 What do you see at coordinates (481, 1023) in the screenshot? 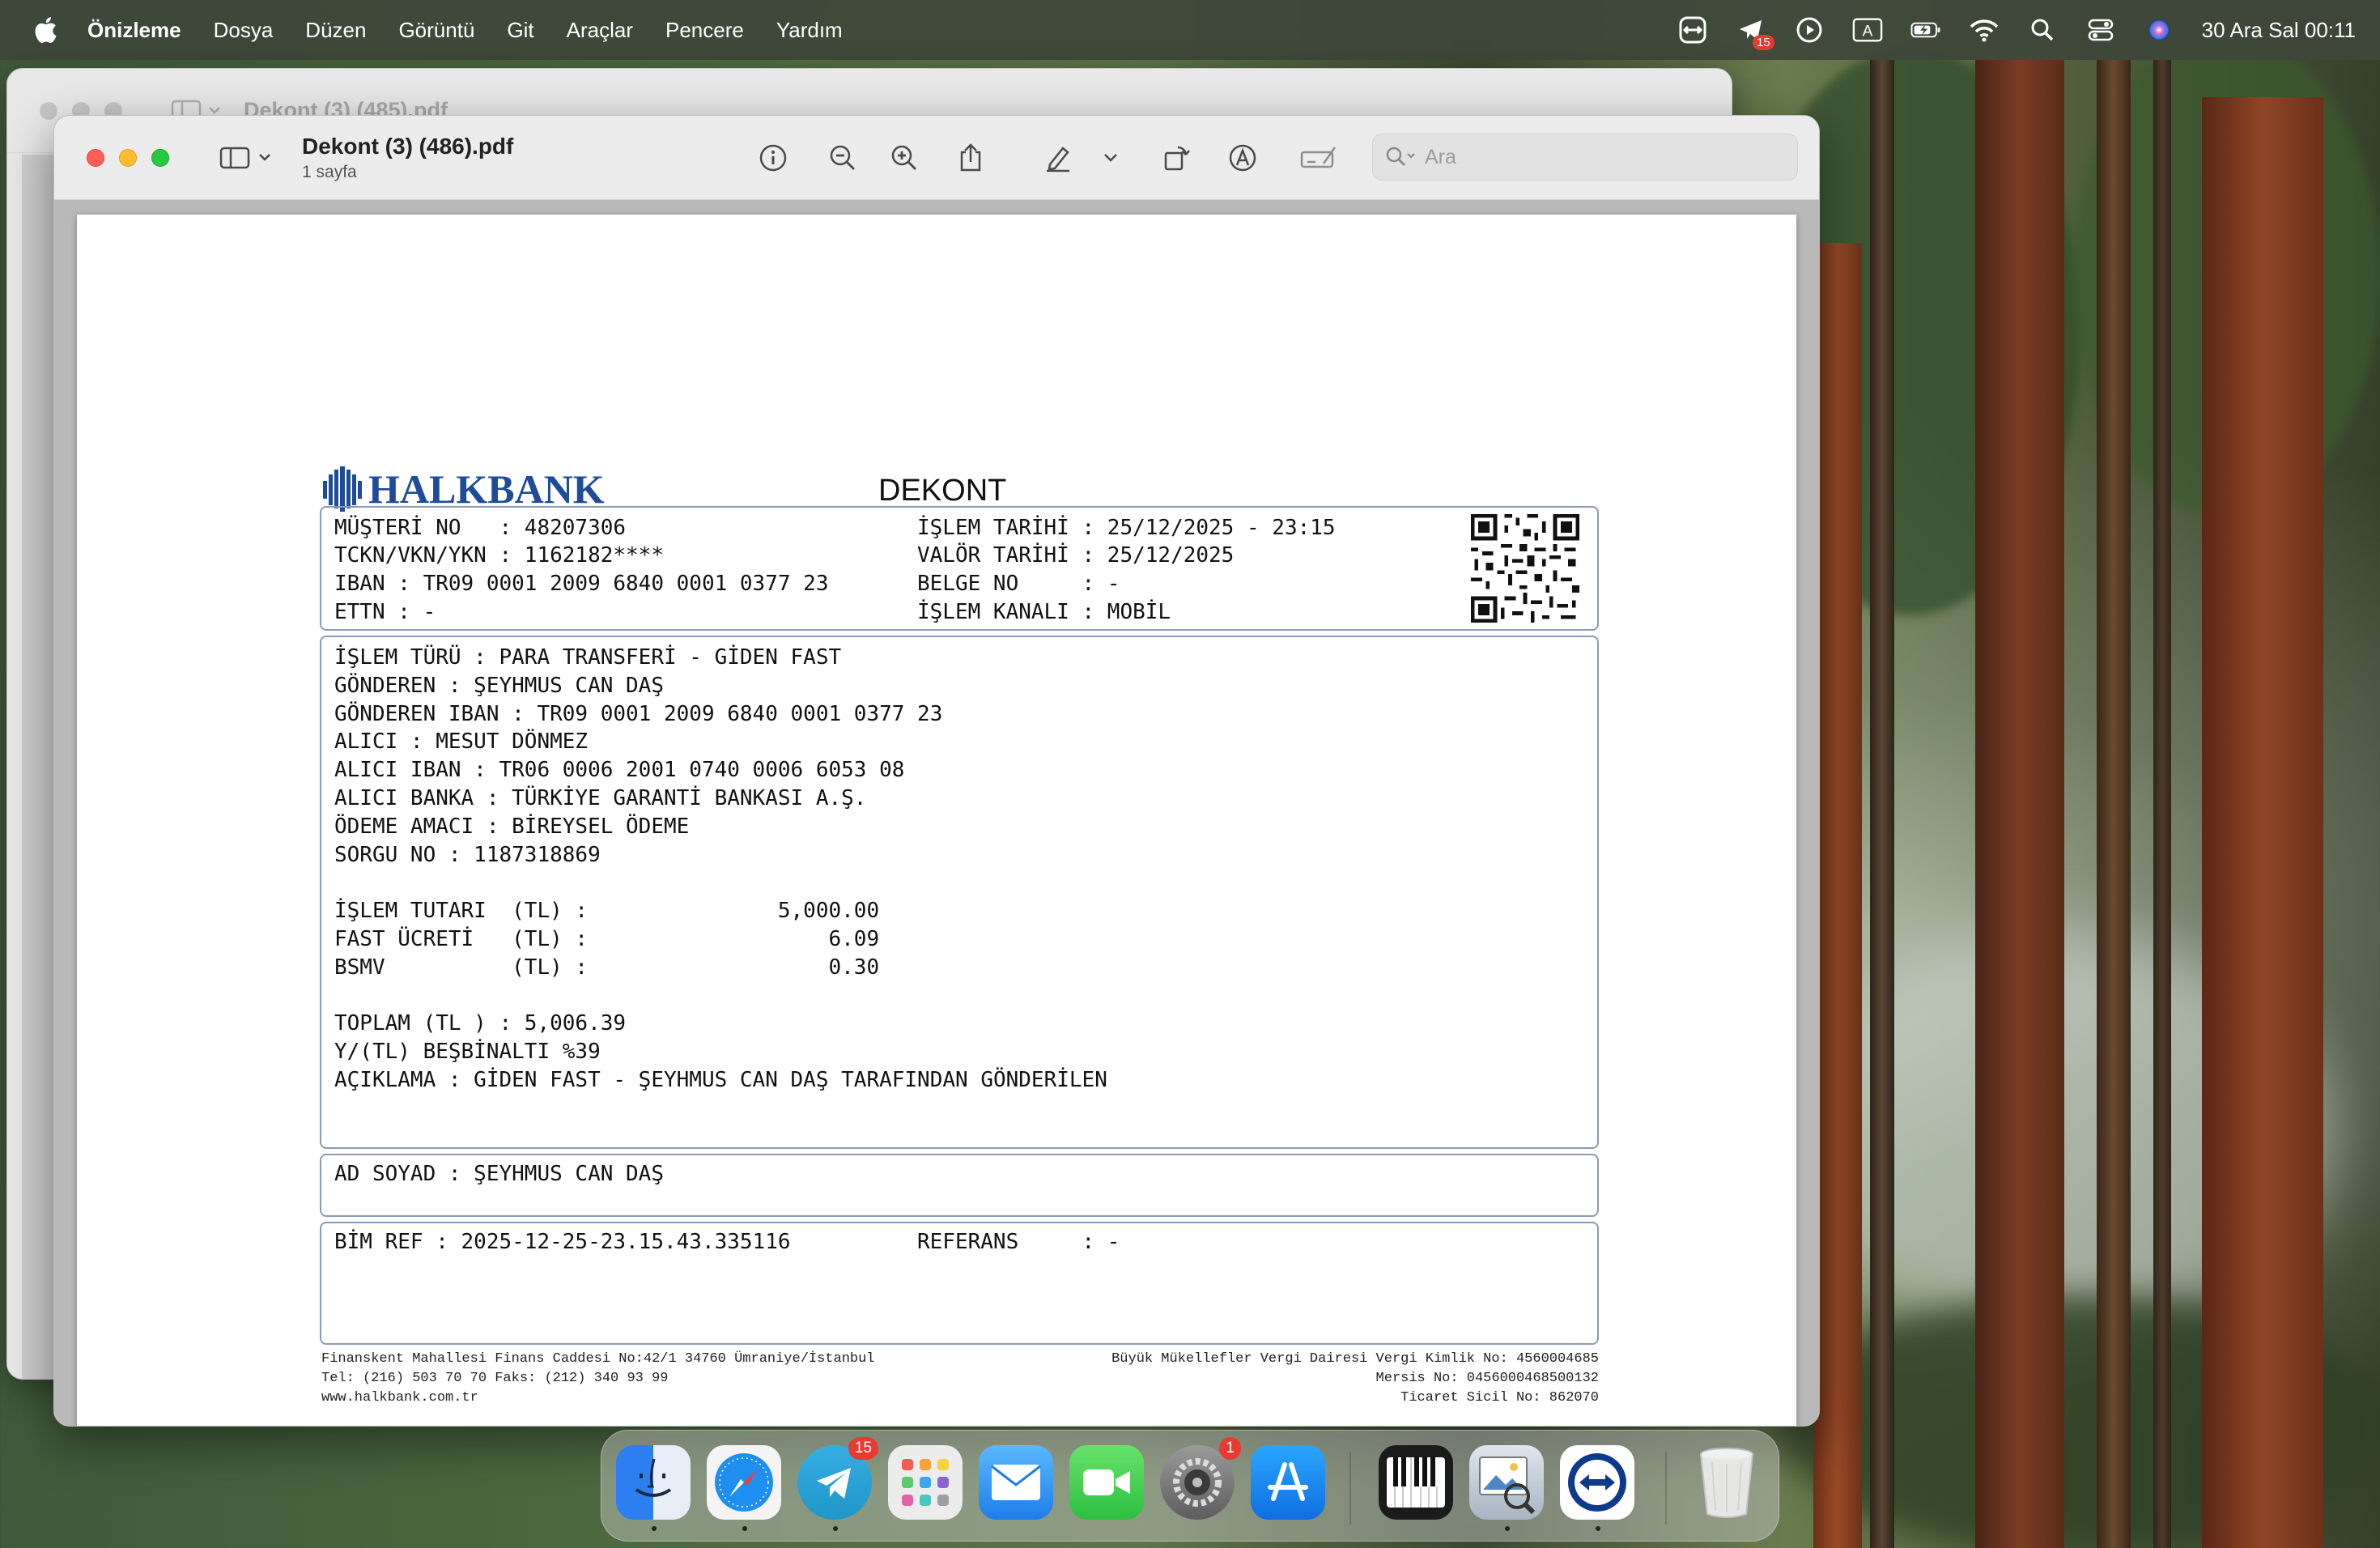
I see `detail-line: TOPLAM (TL ) : 5,006.39` at bounding box center [481, 1023].